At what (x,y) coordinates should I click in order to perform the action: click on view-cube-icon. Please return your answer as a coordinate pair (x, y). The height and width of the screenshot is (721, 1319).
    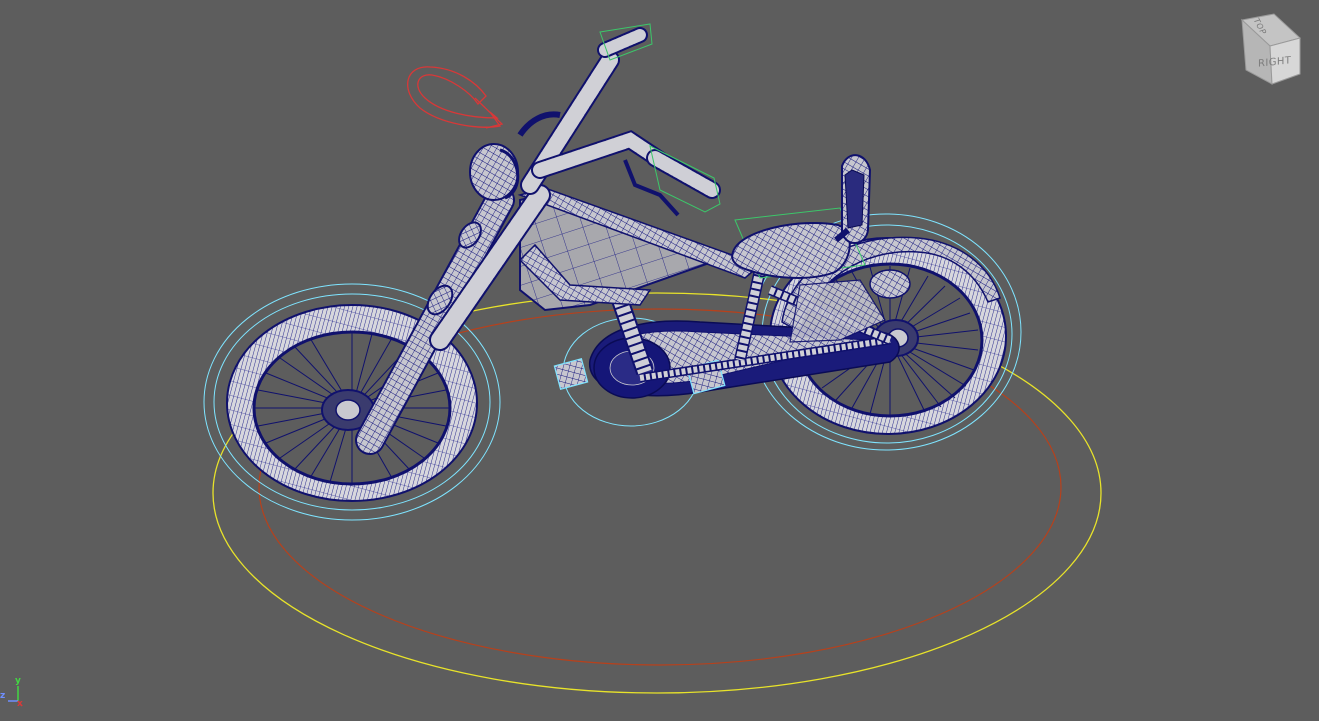
    Looking at the image, I should click on (1271, 50).